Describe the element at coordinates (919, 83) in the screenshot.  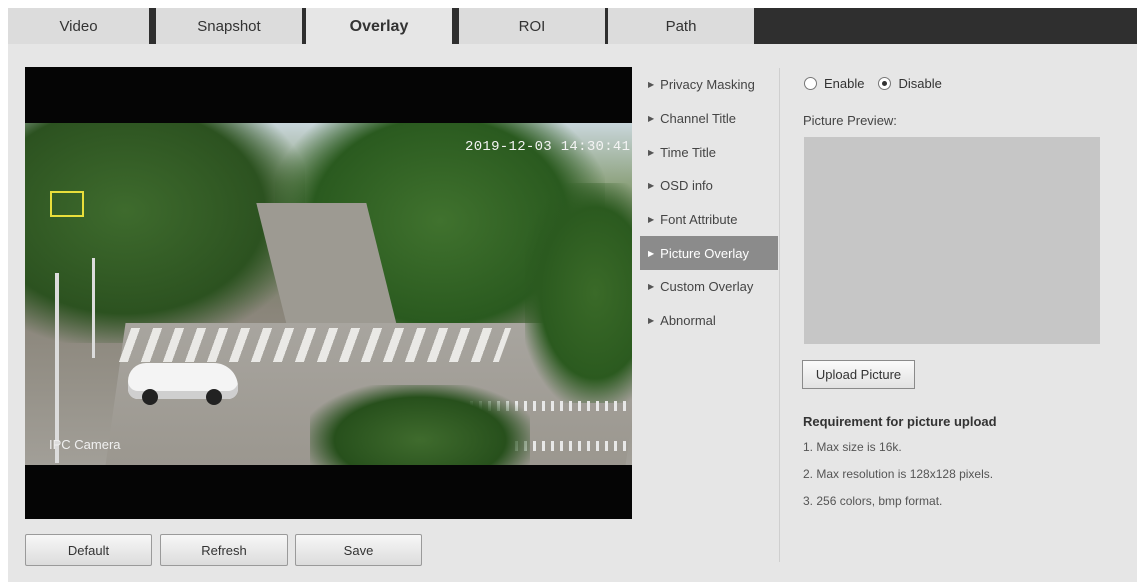
I see `disable-radio-label: Disable` at that location.